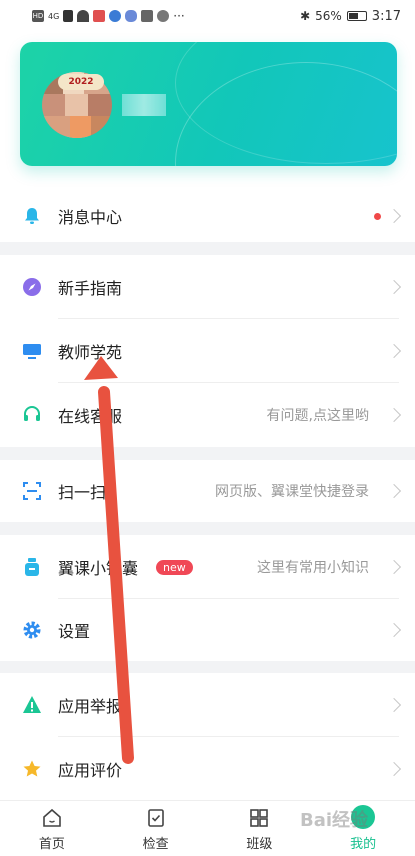 The image size is (415, 856). What do you see at coordinates (98, 568) in the screenshot?
I see `menu-label: 翼课小锦囊` at bounding box center [98, 568].